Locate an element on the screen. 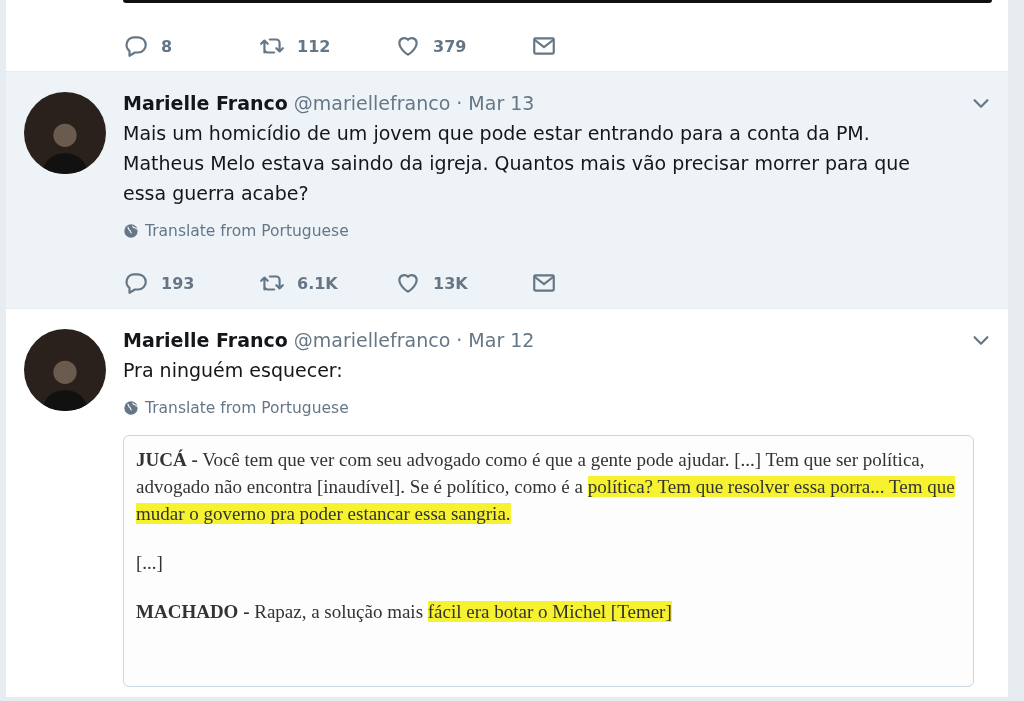  tweet-date: · Mar 12 is located at coordinates (495, 340).